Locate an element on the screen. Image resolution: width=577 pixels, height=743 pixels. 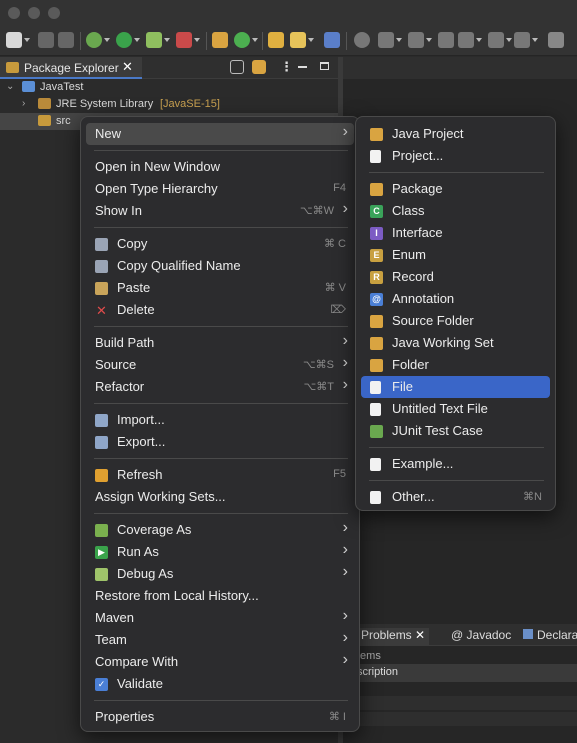
bottom-panel-tabbar: Problems ✕ @ Javadoc Declara is located at coordinates (466, 635).